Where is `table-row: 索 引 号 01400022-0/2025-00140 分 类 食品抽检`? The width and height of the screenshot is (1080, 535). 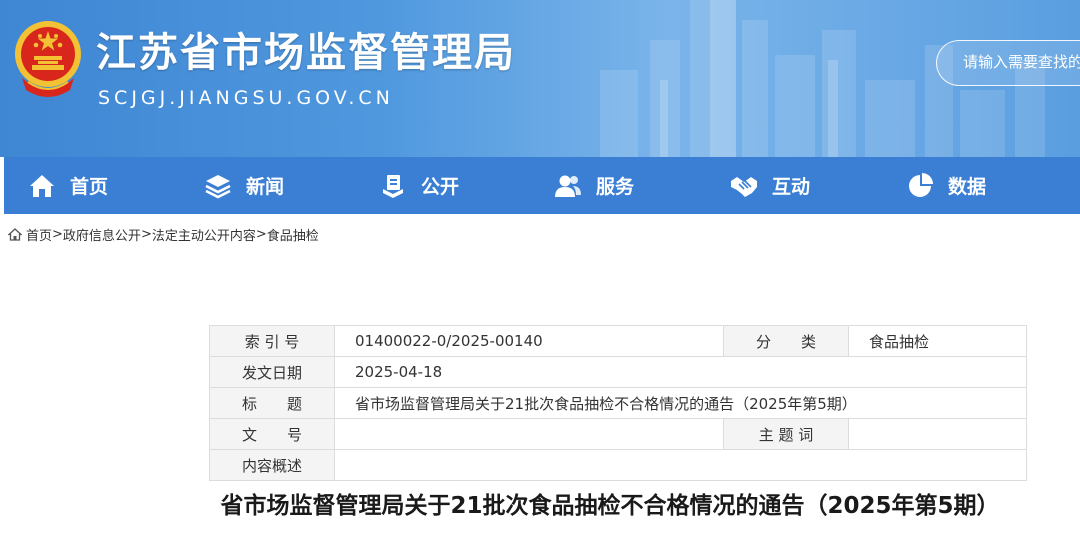 table-row: 索 引 号 01400022-0/2025-00140 分 类 食品抽检 is located at coordinates (618, 341).